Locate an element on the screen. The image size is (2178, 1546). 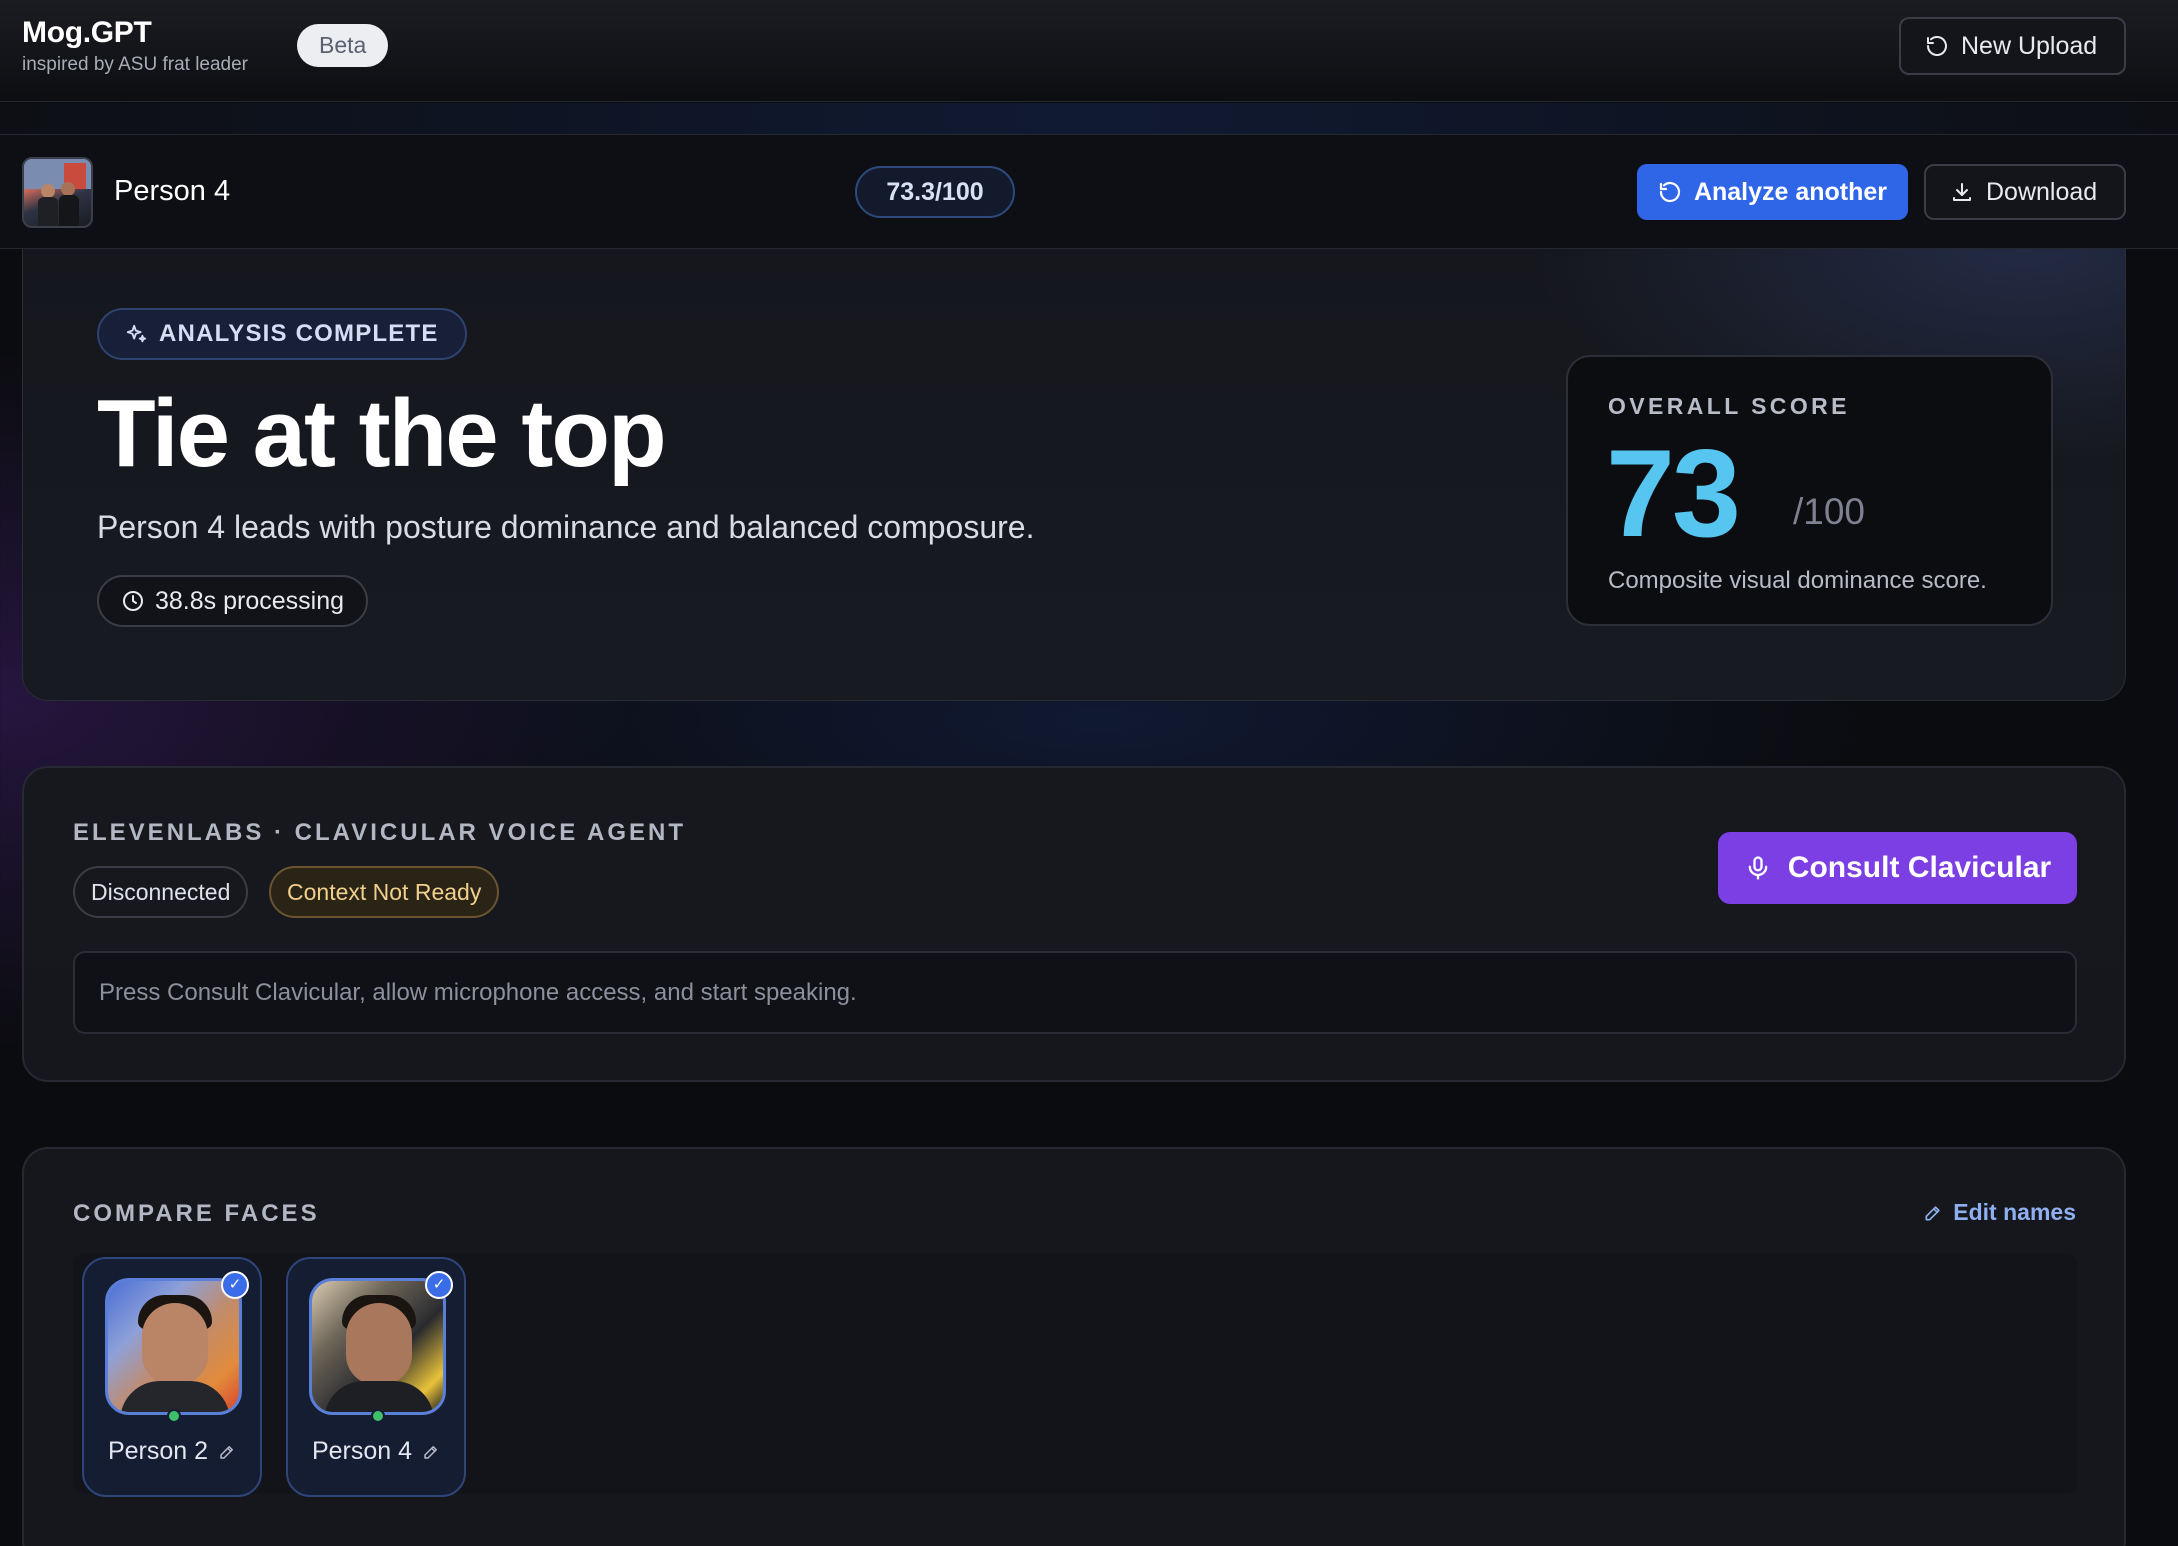
new-upload-label: New Upload is located at coordinates (2029, 45).